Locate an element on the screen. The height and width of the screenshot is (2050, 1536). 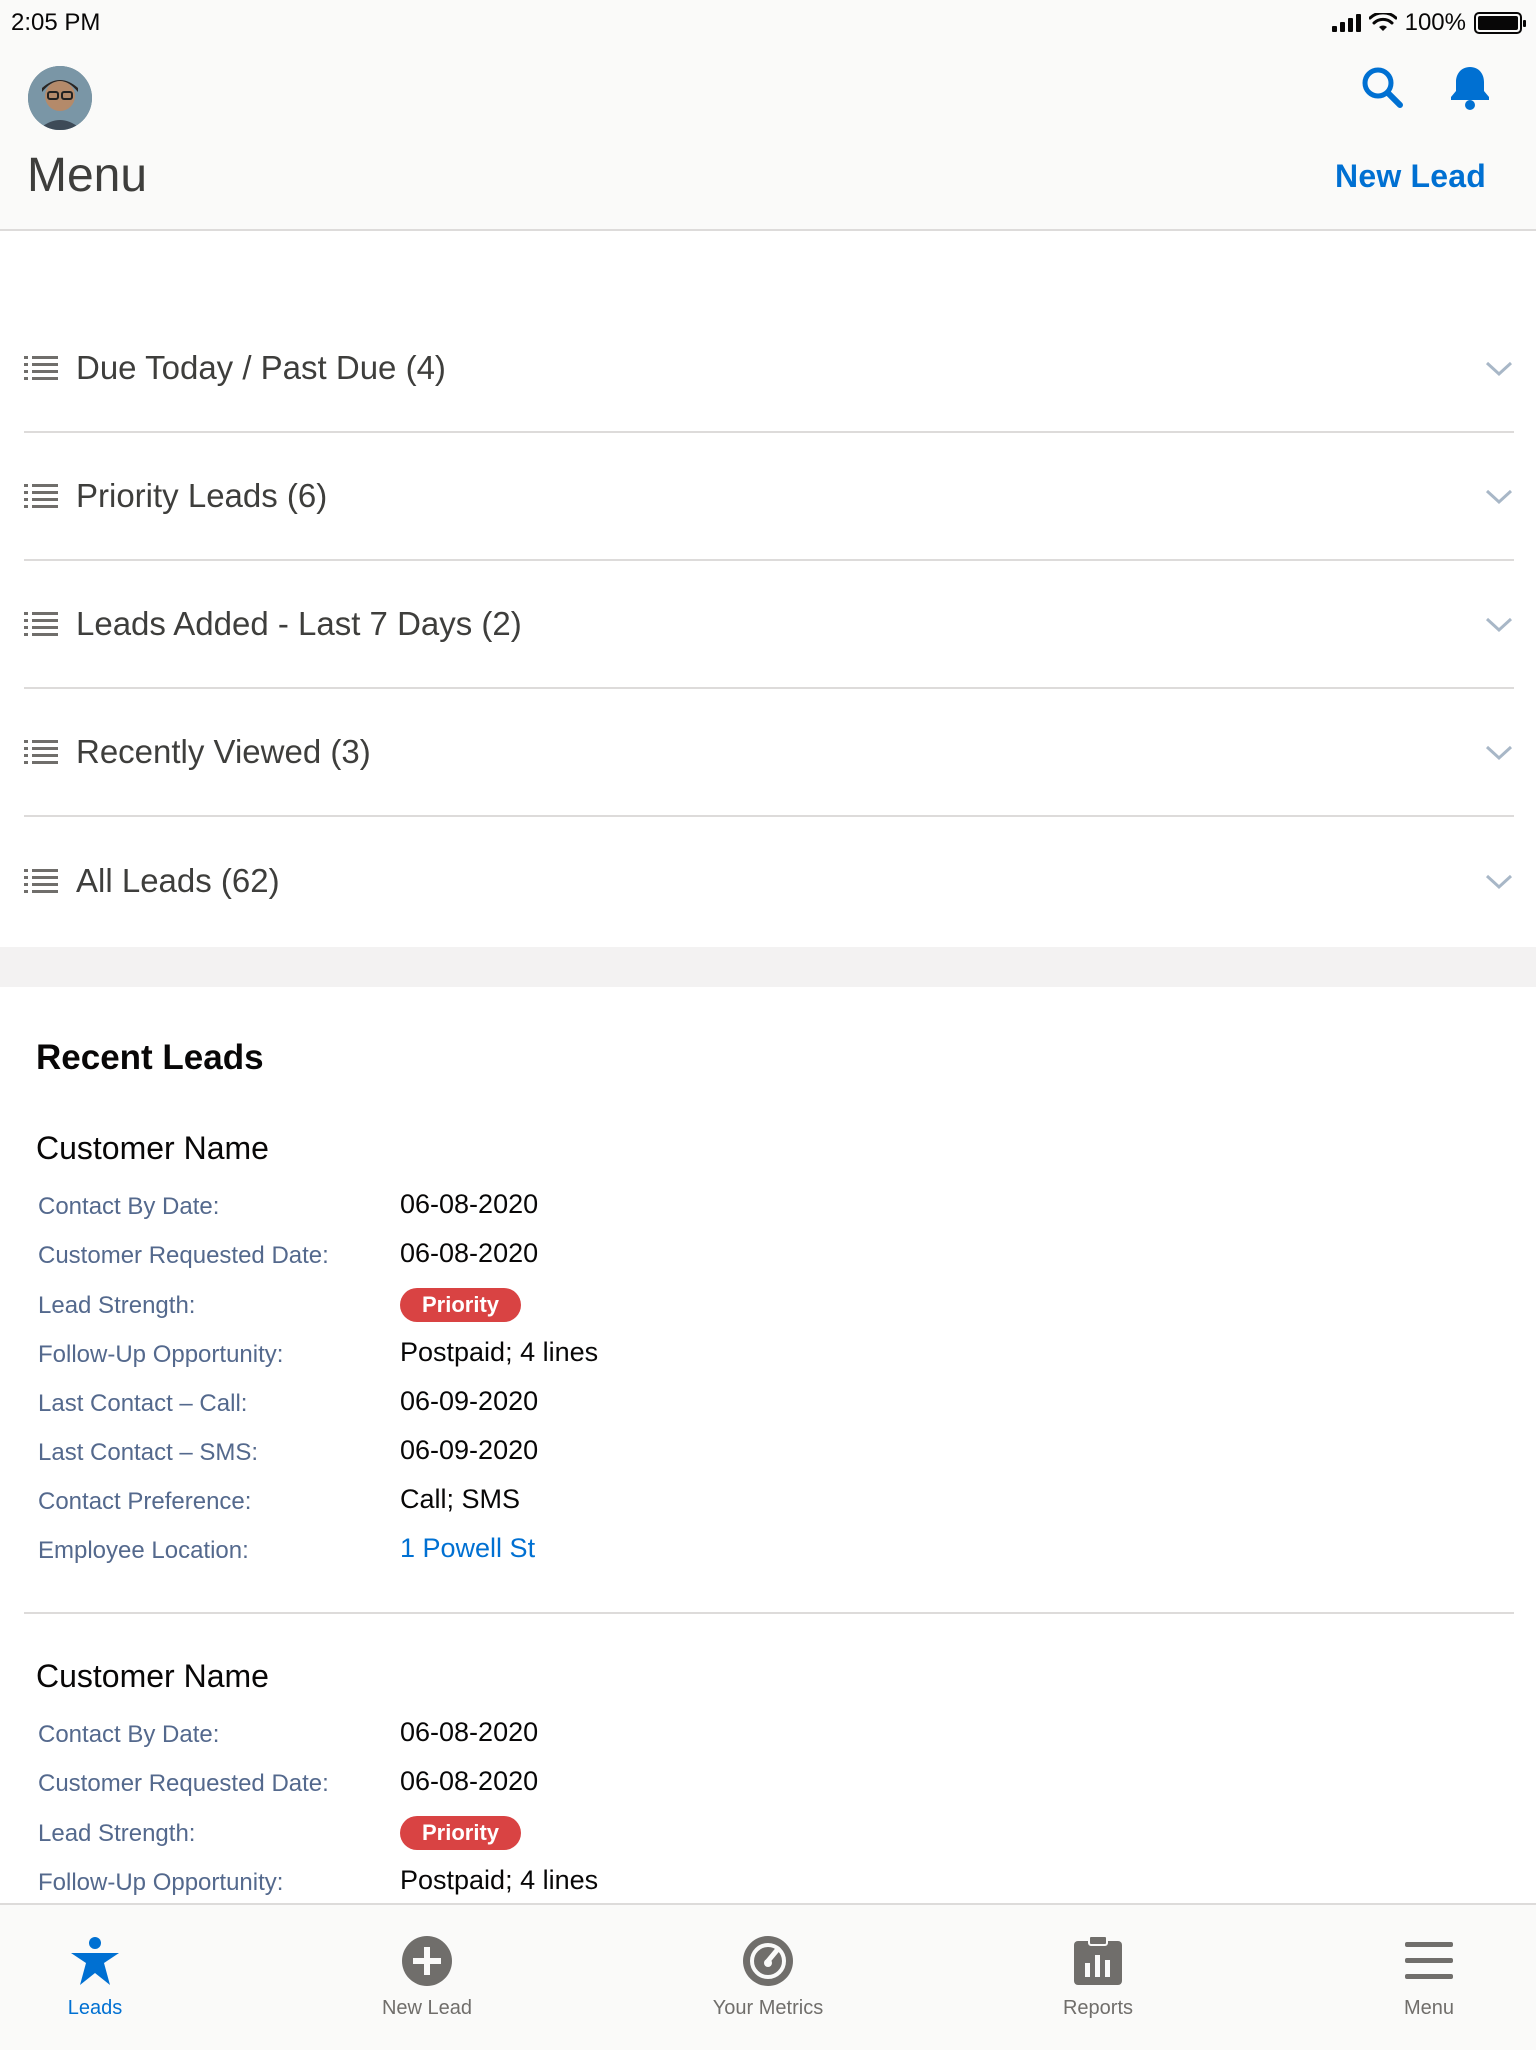
tab-label: Leads is located at coordinates (95, 2008).